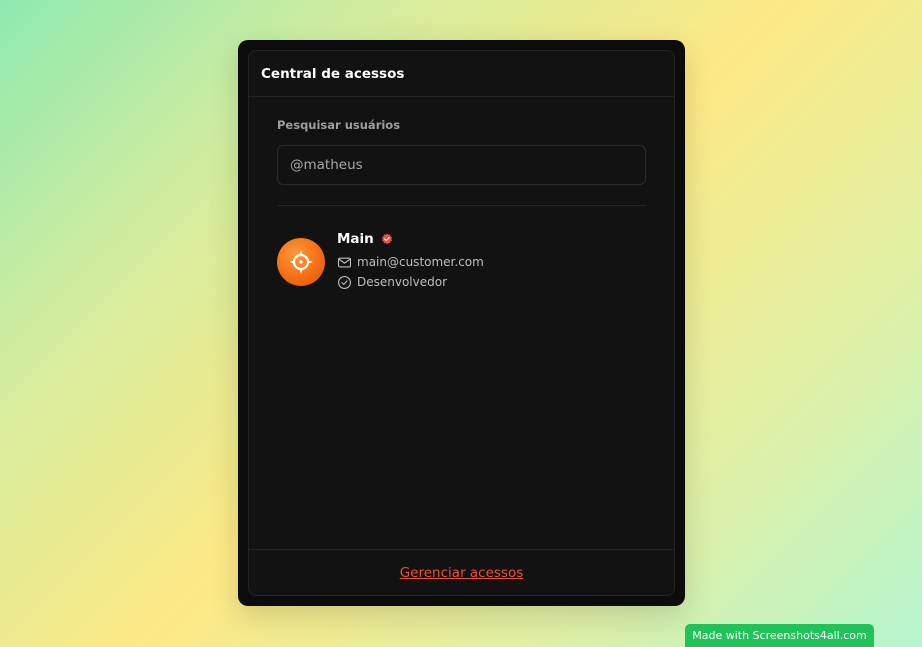 The width and height of the screenshot is (922, 647). What do you see at coordinates (461, 165) in the screenshot?
I see `search-input` at bounding box center [461, 165].